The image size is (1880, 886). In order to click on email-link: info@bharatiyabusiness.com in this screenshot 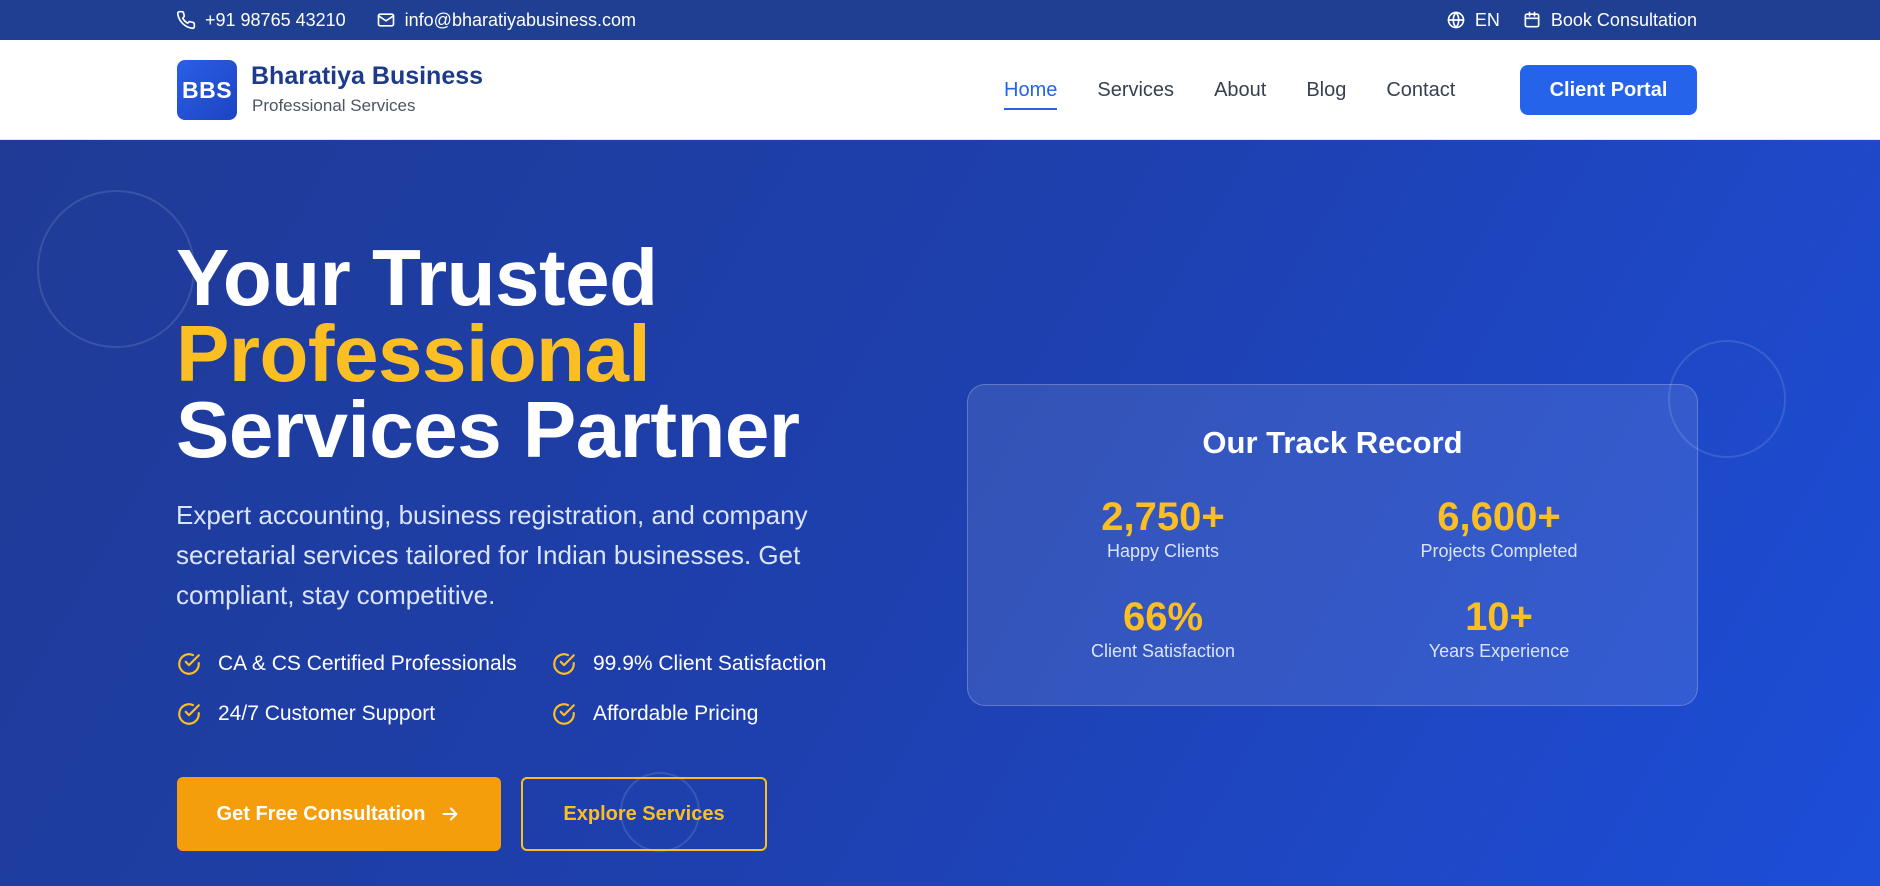, I will do `click(506, 20)`.